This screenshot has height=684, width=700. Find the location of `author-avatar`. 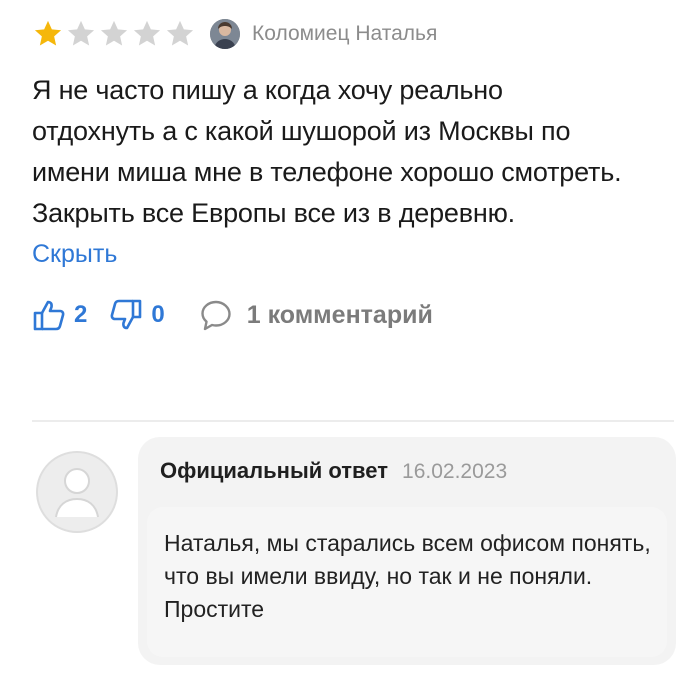

author-avatar is located at coordinates (225, 34).